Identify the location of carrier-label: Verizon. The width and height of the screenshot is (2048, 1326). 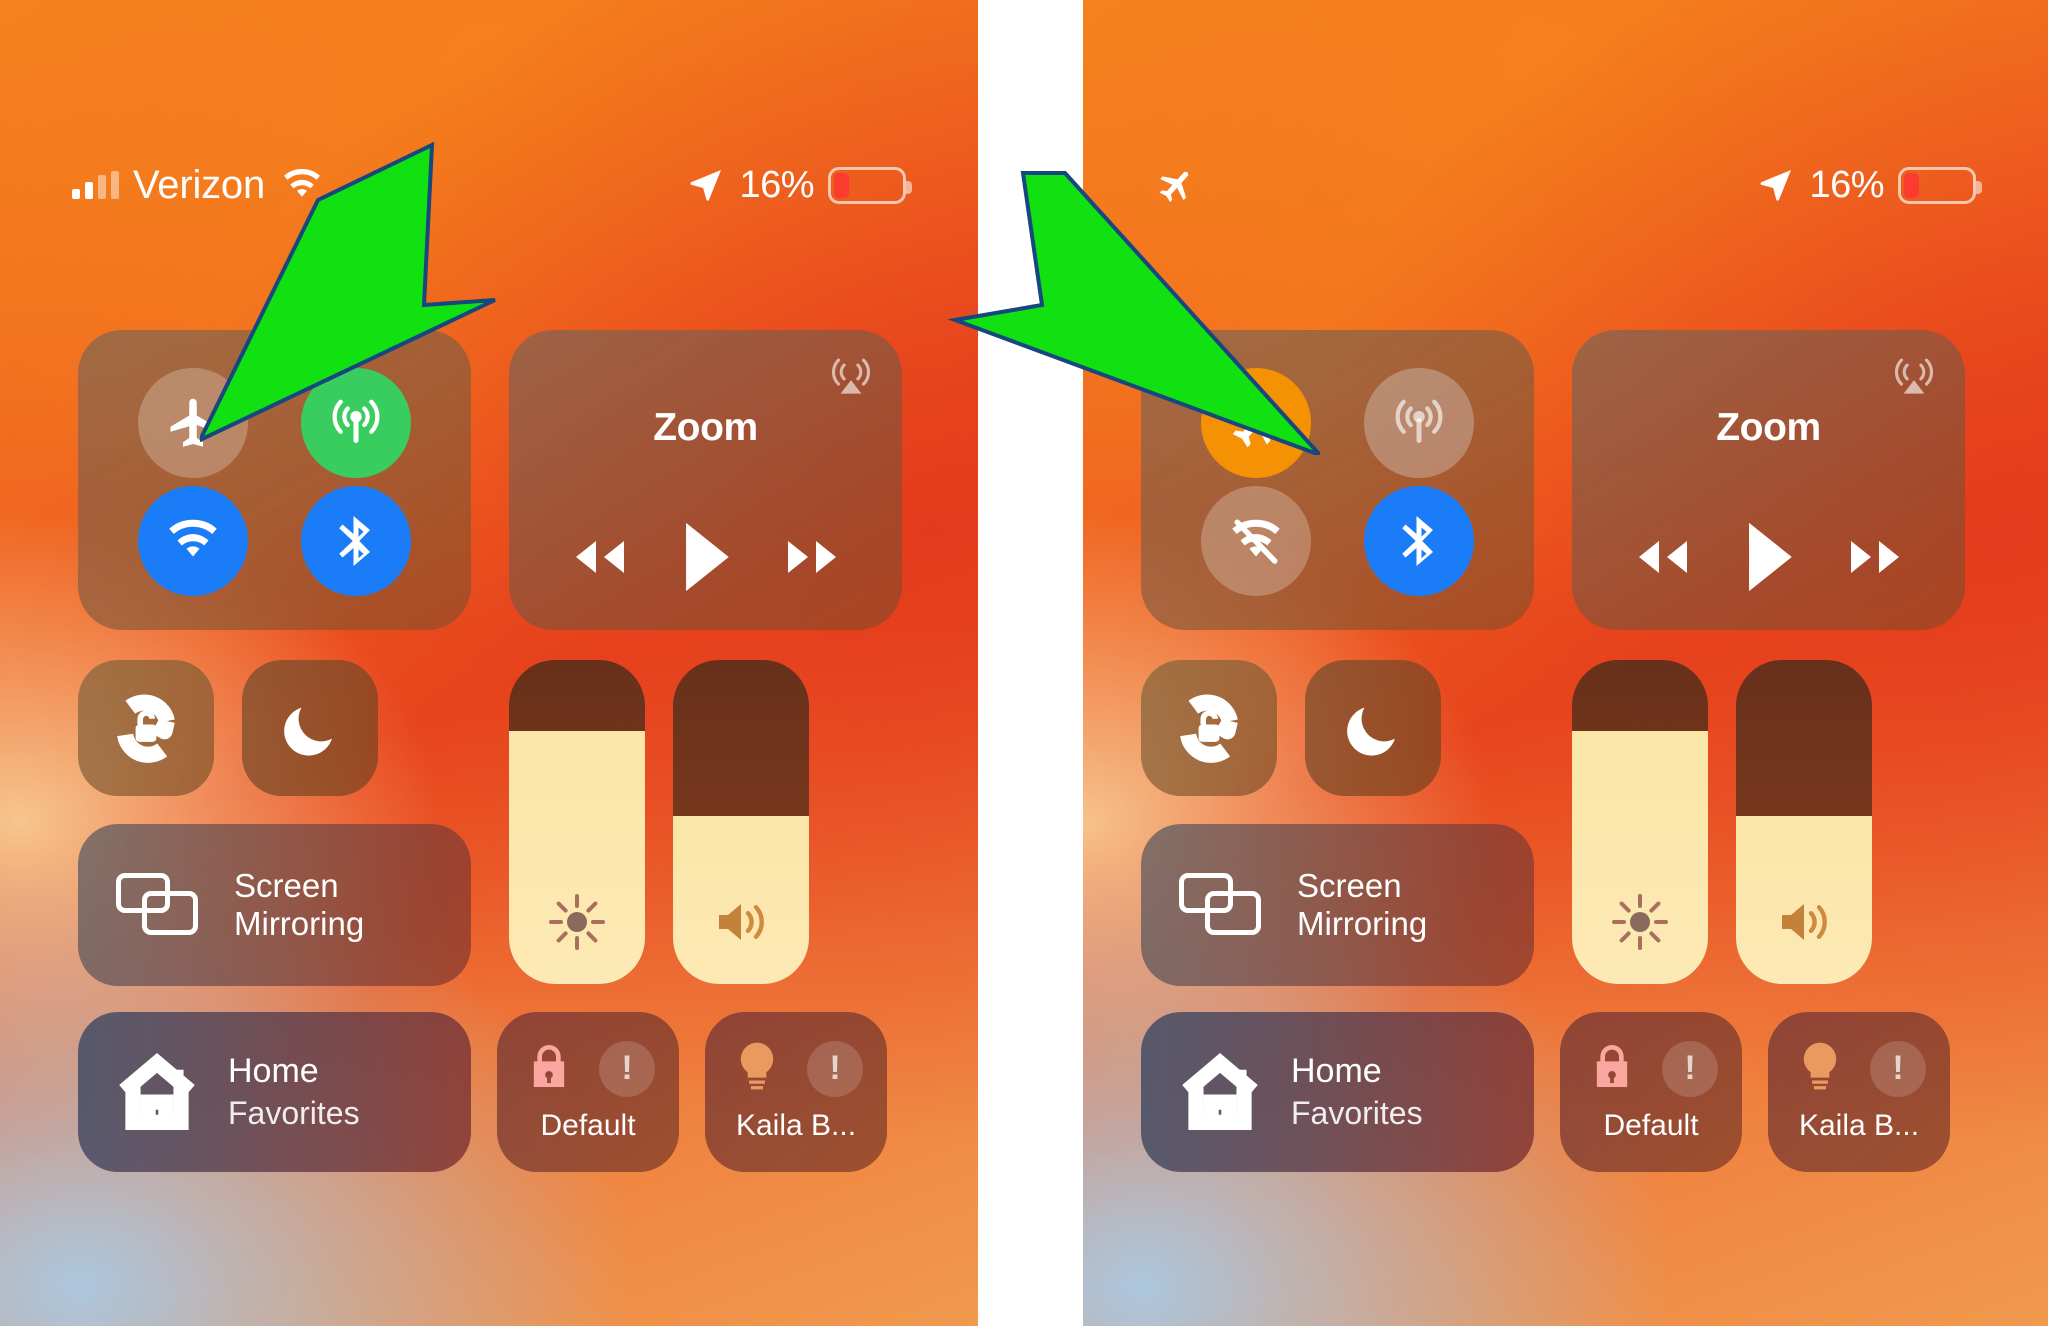
(199, 184).